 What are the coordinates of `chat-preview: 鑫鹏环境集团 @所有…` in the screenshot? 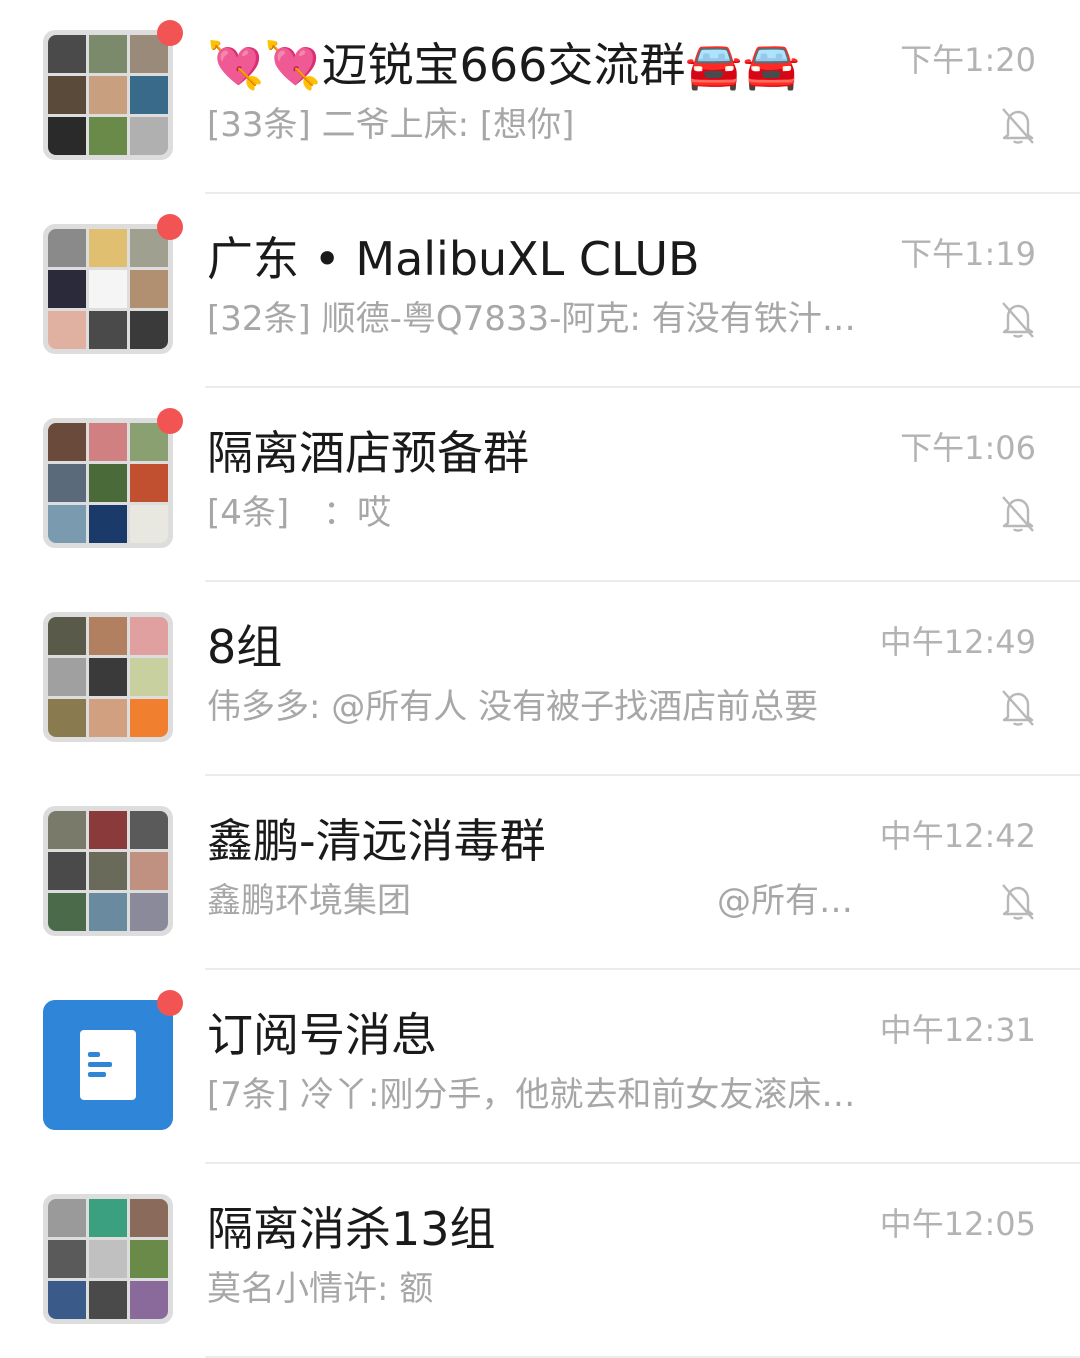 It's located at (530, 901).